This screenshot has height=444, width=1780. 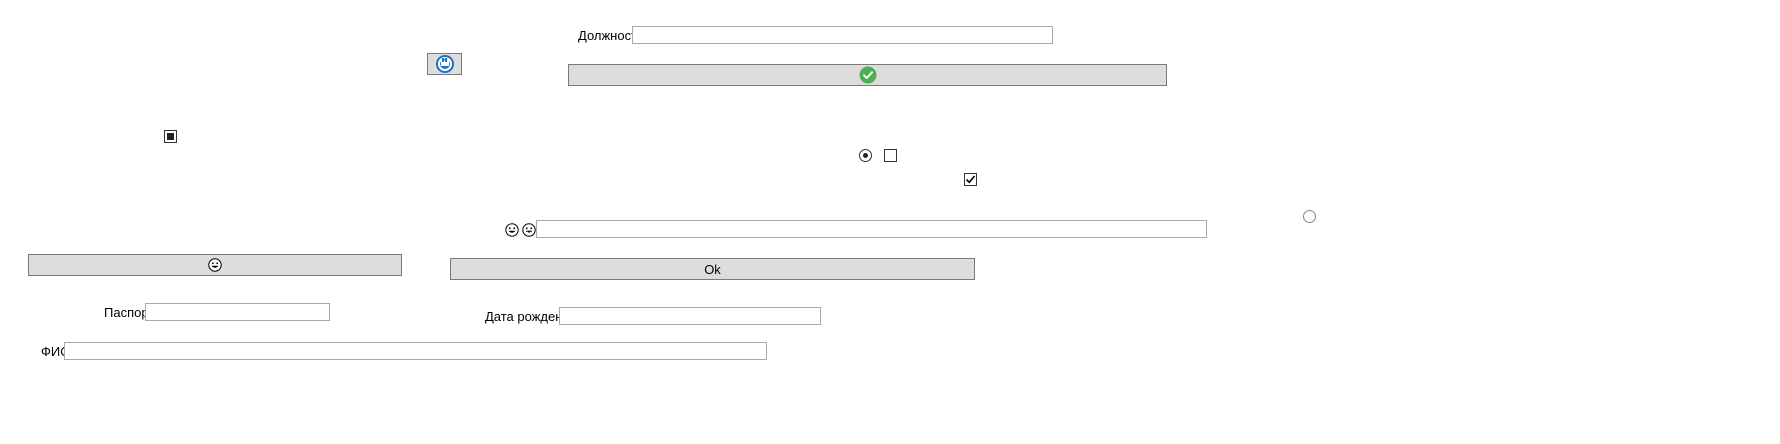 What do you see at coordinates (712, 269) in the screenshot?
I see `ok-button: Ok` at bounding box center [712, 269].